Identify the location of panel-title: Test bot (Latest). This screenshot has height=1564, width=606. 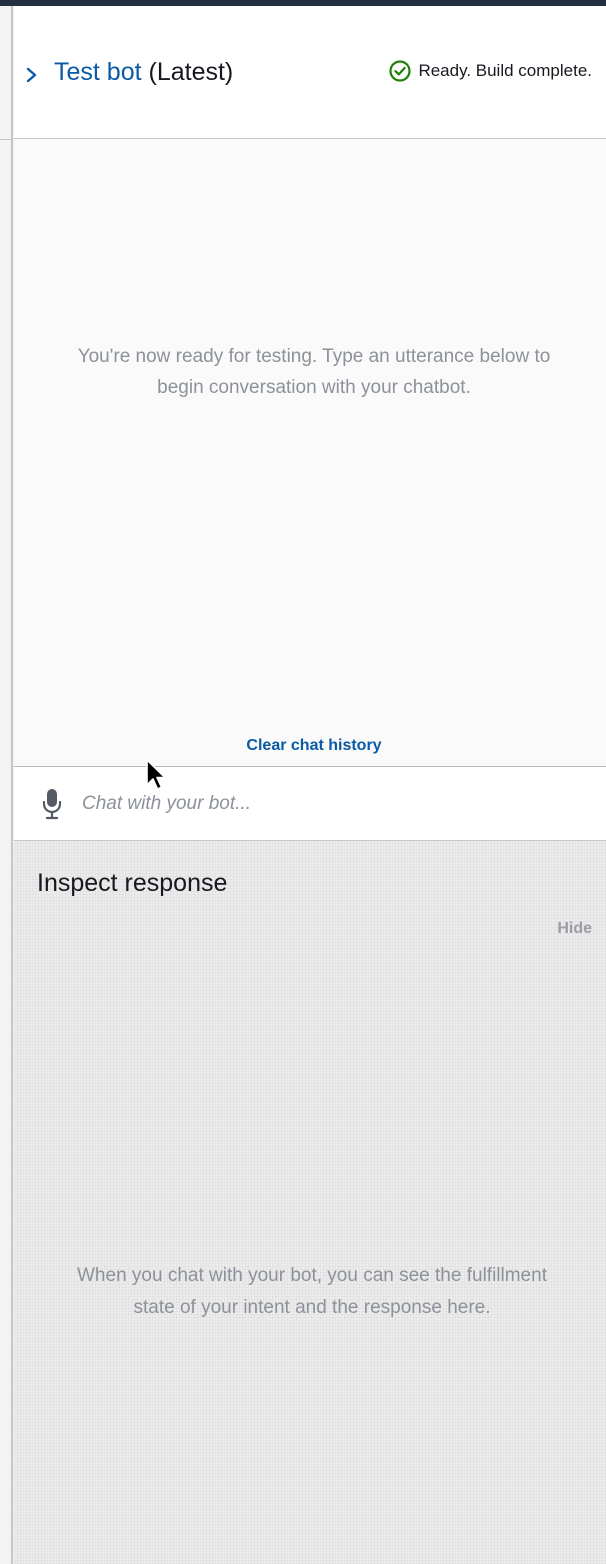
(143, 72).